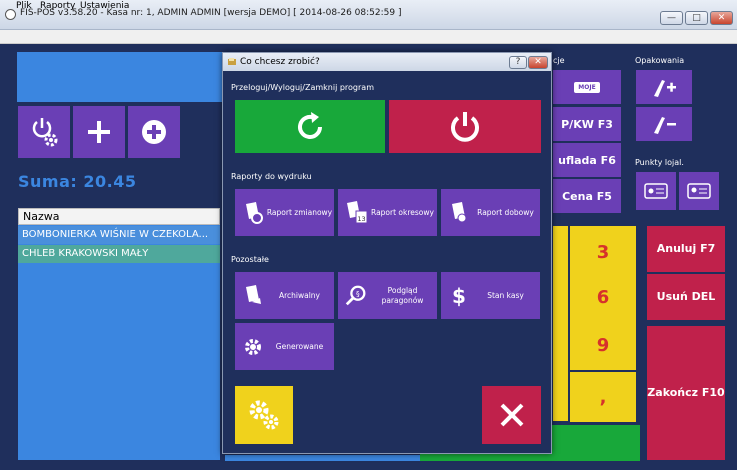 The height and width of the screenshot is (470, 737). Describe the element at coordinates (459, 211) in the screenshot. I see `report-daily-icon` at that location.